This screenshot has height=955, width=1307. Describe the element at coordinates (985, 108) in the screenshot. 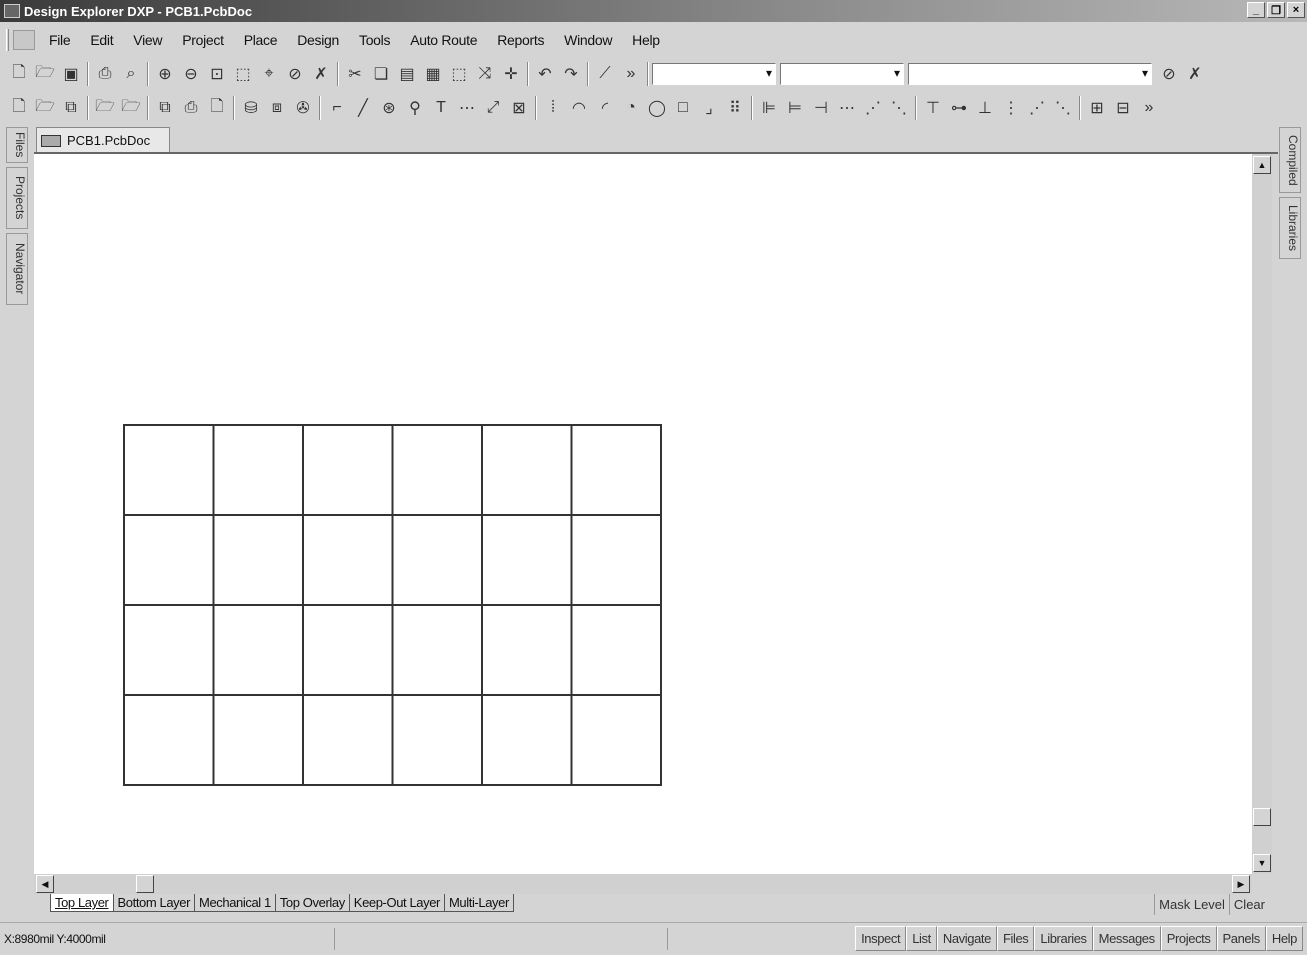

I see `align-bottom-icon: ⊥` at that location.